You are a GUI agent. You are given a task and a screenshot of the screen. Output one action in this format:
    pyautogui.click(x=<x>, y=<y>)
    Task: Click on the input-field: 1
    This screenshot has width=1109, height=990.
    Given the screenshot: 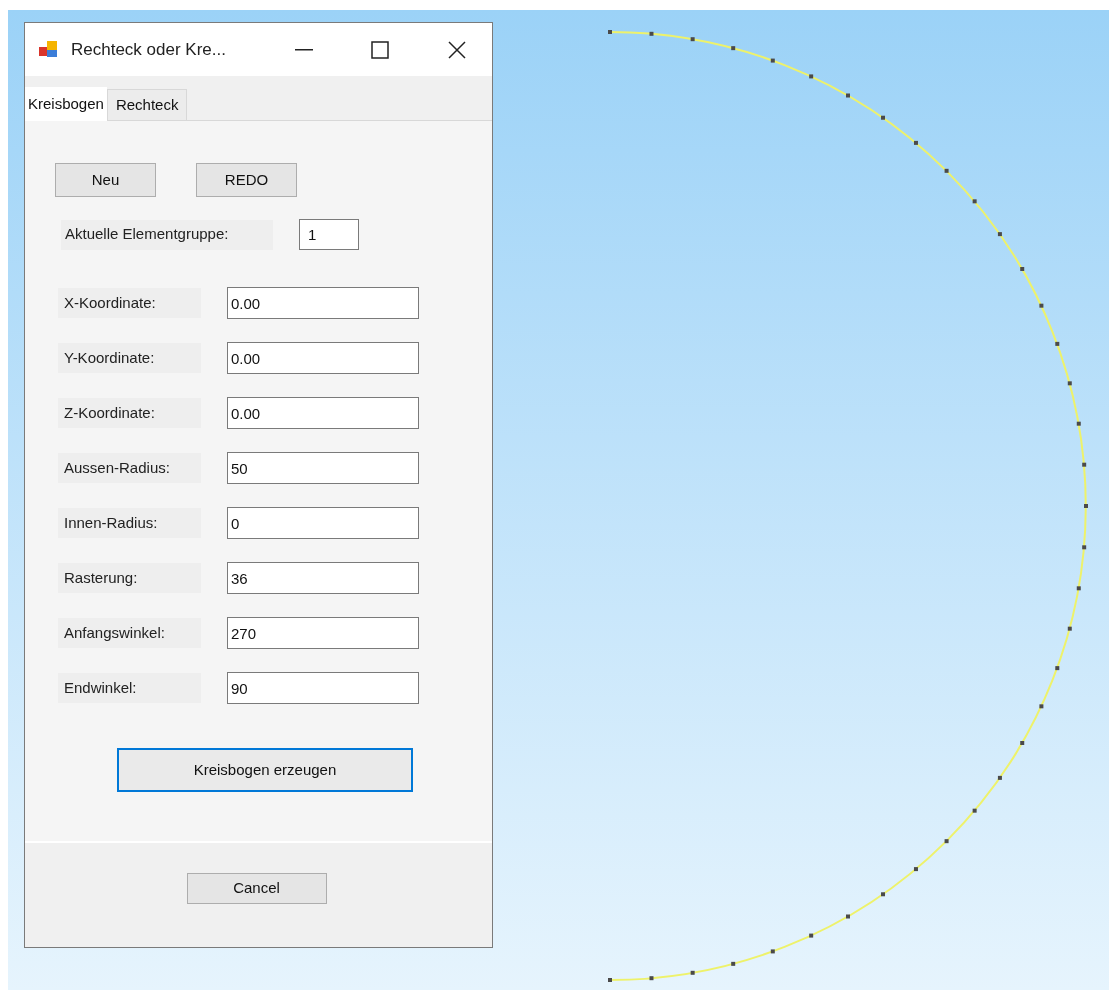 What is the action you would take?
    pyautogui.click(x=329, y=234)
    